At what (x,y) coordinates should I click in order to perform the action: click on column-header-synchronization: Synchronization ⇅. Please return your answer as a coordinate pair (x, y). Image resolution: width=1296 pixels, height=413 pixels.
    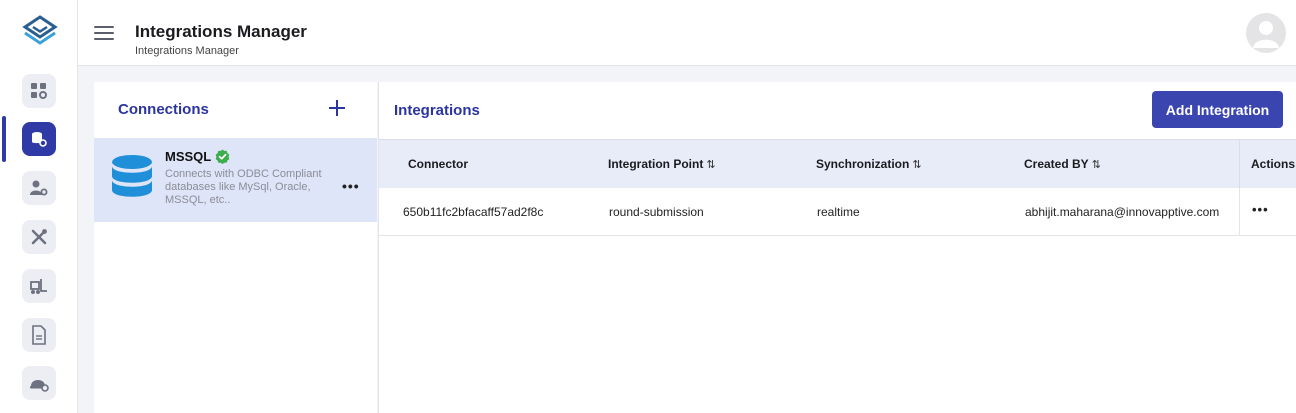
    Looking at the image, I should click on (869, 164).